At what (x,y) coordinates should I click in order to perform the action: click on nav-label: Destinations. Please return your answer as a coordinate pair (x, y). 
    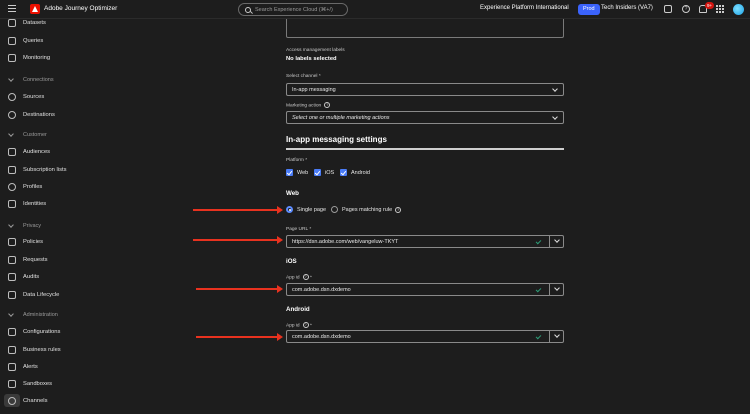
    Looking at the image, I should click on (39, 115).